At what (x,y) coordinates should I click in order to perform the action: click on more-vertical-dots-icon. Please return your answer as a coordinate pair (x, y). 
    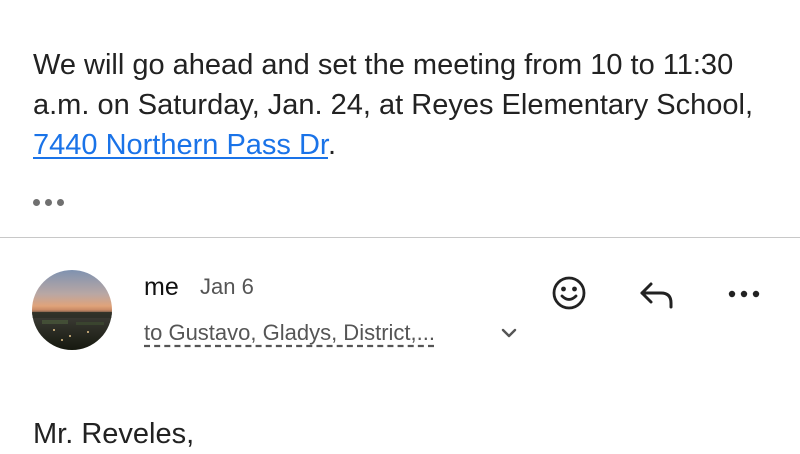
    Looking at the image, I should click on (744, 294).